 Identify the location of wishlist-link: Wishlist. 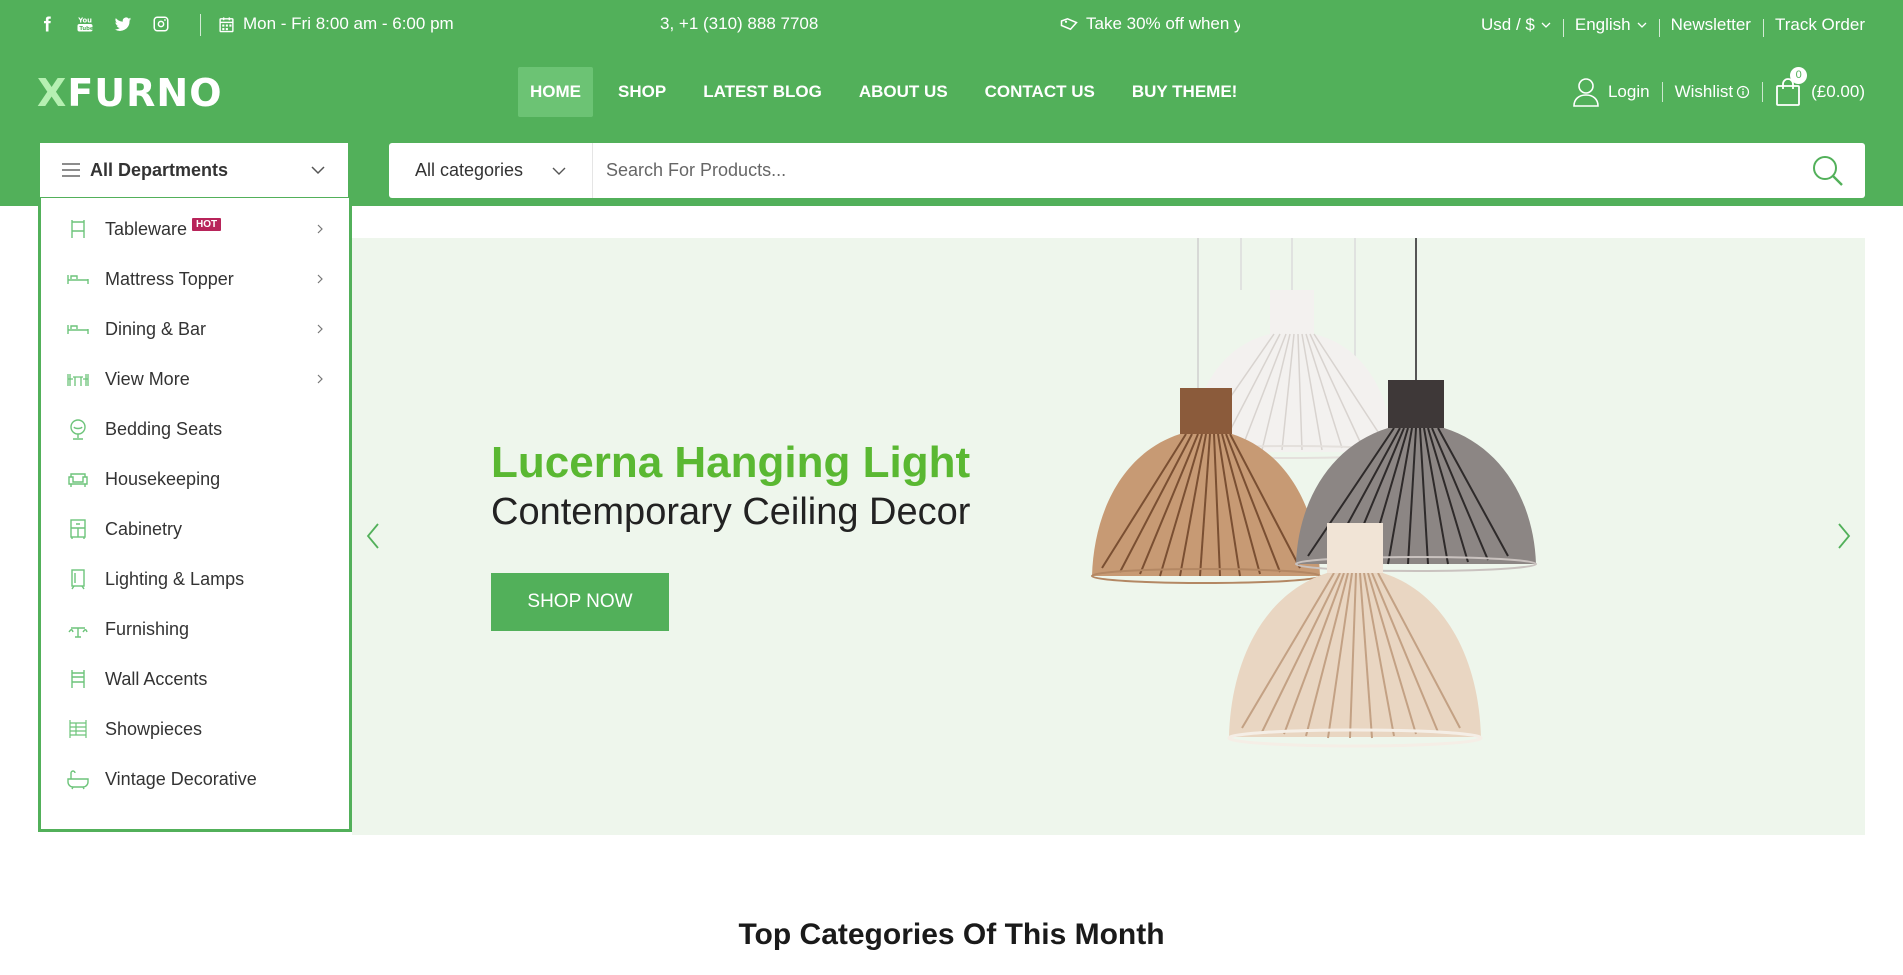
(1713, 92).